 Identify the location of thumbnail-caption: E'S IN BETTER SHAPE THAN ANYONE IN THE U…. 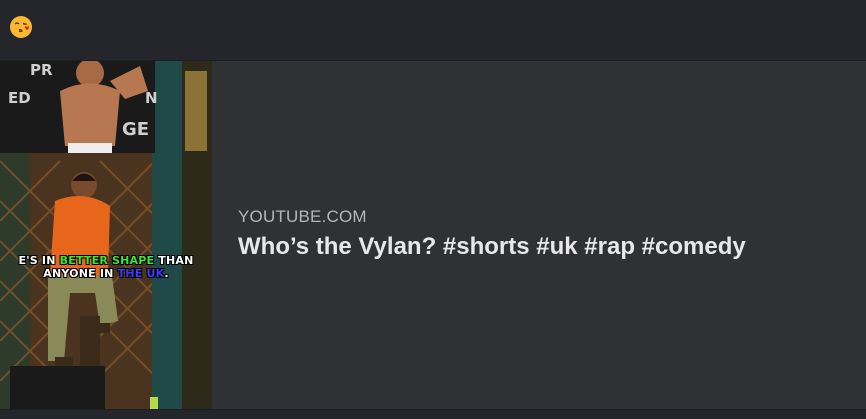
(106, 267).